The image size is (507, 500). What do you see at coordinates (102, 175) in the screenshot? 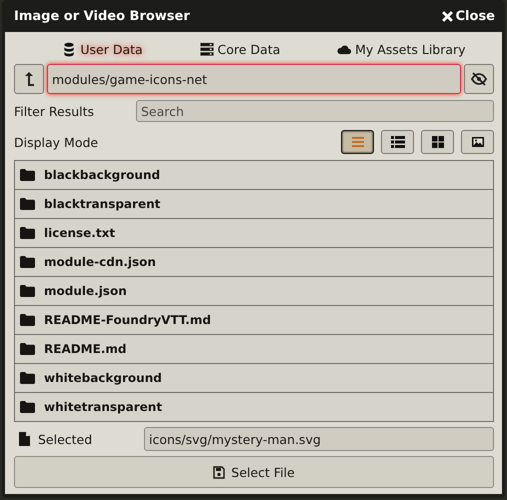
I see `file-name: blackbackground` at bounding box center [102, 175].